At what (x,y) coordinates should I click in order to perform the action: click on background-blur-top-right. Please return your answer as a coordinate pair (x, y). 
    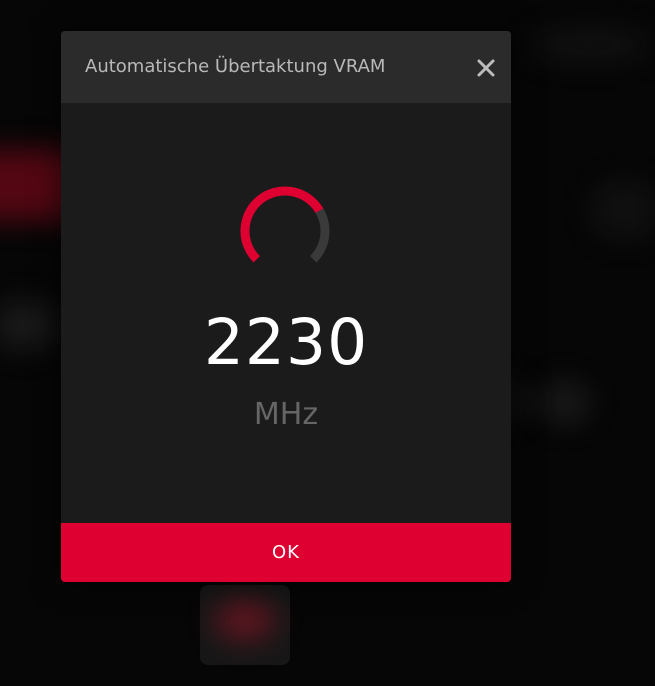
    Looking at the image, I should click on (590, 45).